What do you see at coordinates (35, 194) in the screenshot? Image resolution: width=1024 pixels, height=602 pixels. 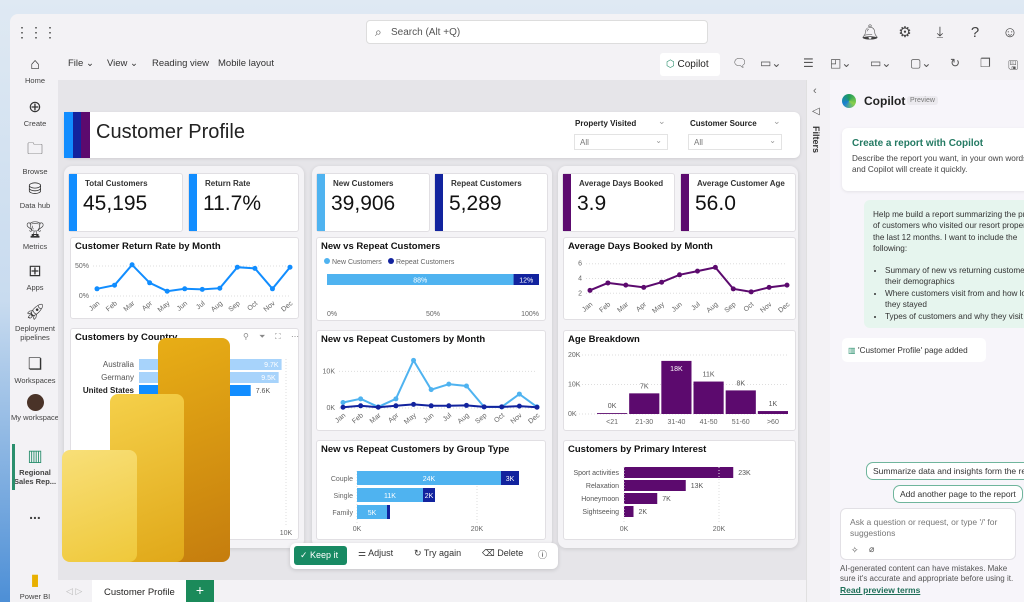 I see `nav-item-data-hub: ⛁ Data hub` at bounding box center [35, 194].